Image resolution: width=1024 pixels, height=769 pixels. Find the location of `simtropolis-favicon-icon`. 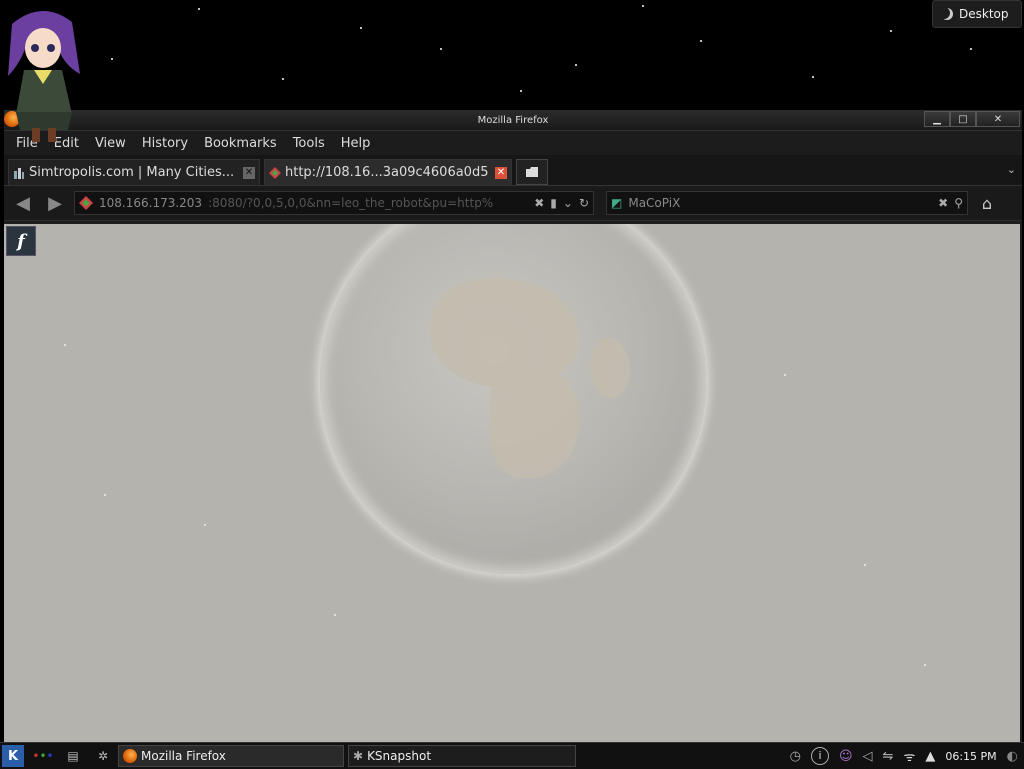

simtropolis-favicon-icon is located at coordinates (19, 173).